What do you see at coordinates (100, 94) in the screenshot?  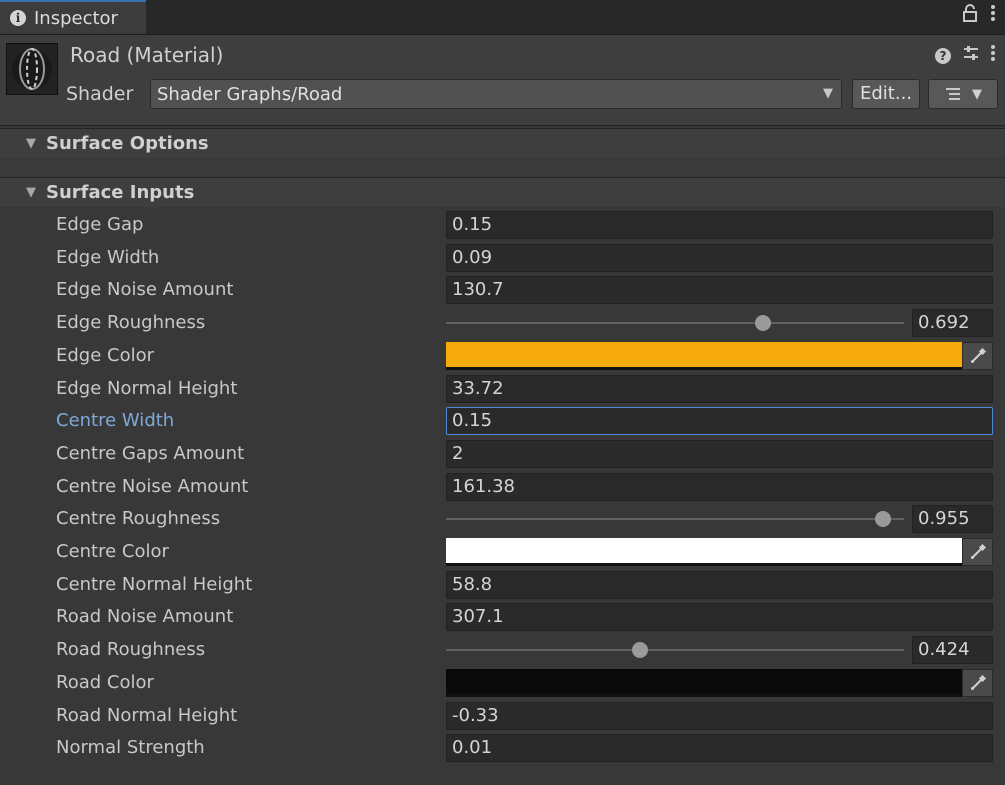 I see `shader-label: Shader` at bounding box center [100, 94].